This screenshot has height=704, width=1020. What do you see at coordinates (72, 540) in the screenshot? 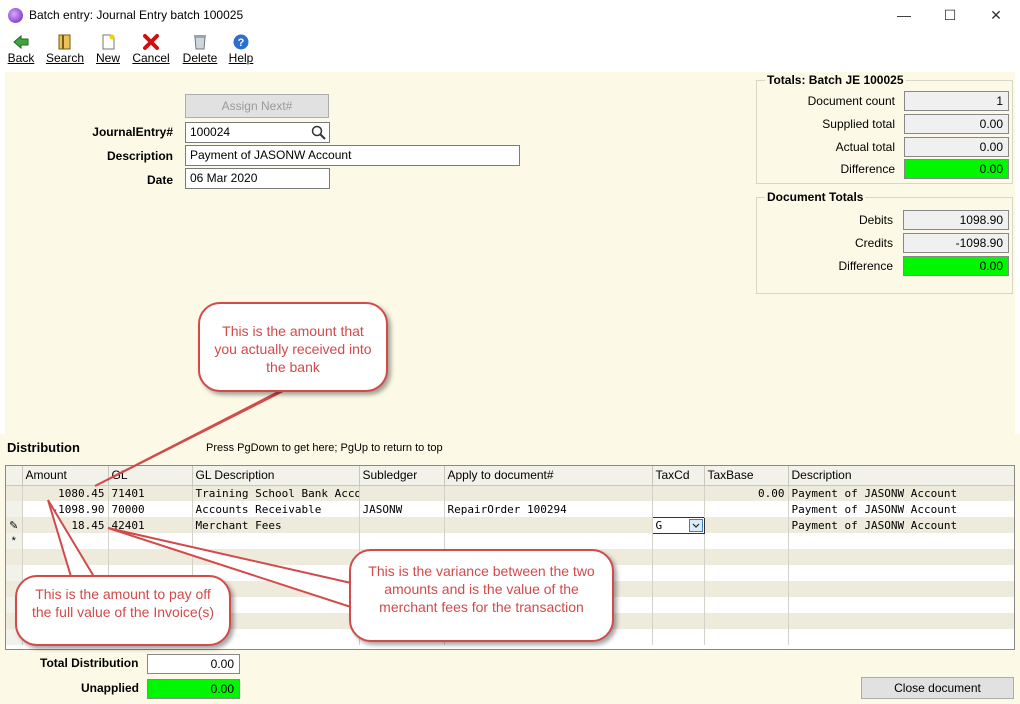
I see `invoice-callout-pointer` at bounding box center [72, 540].